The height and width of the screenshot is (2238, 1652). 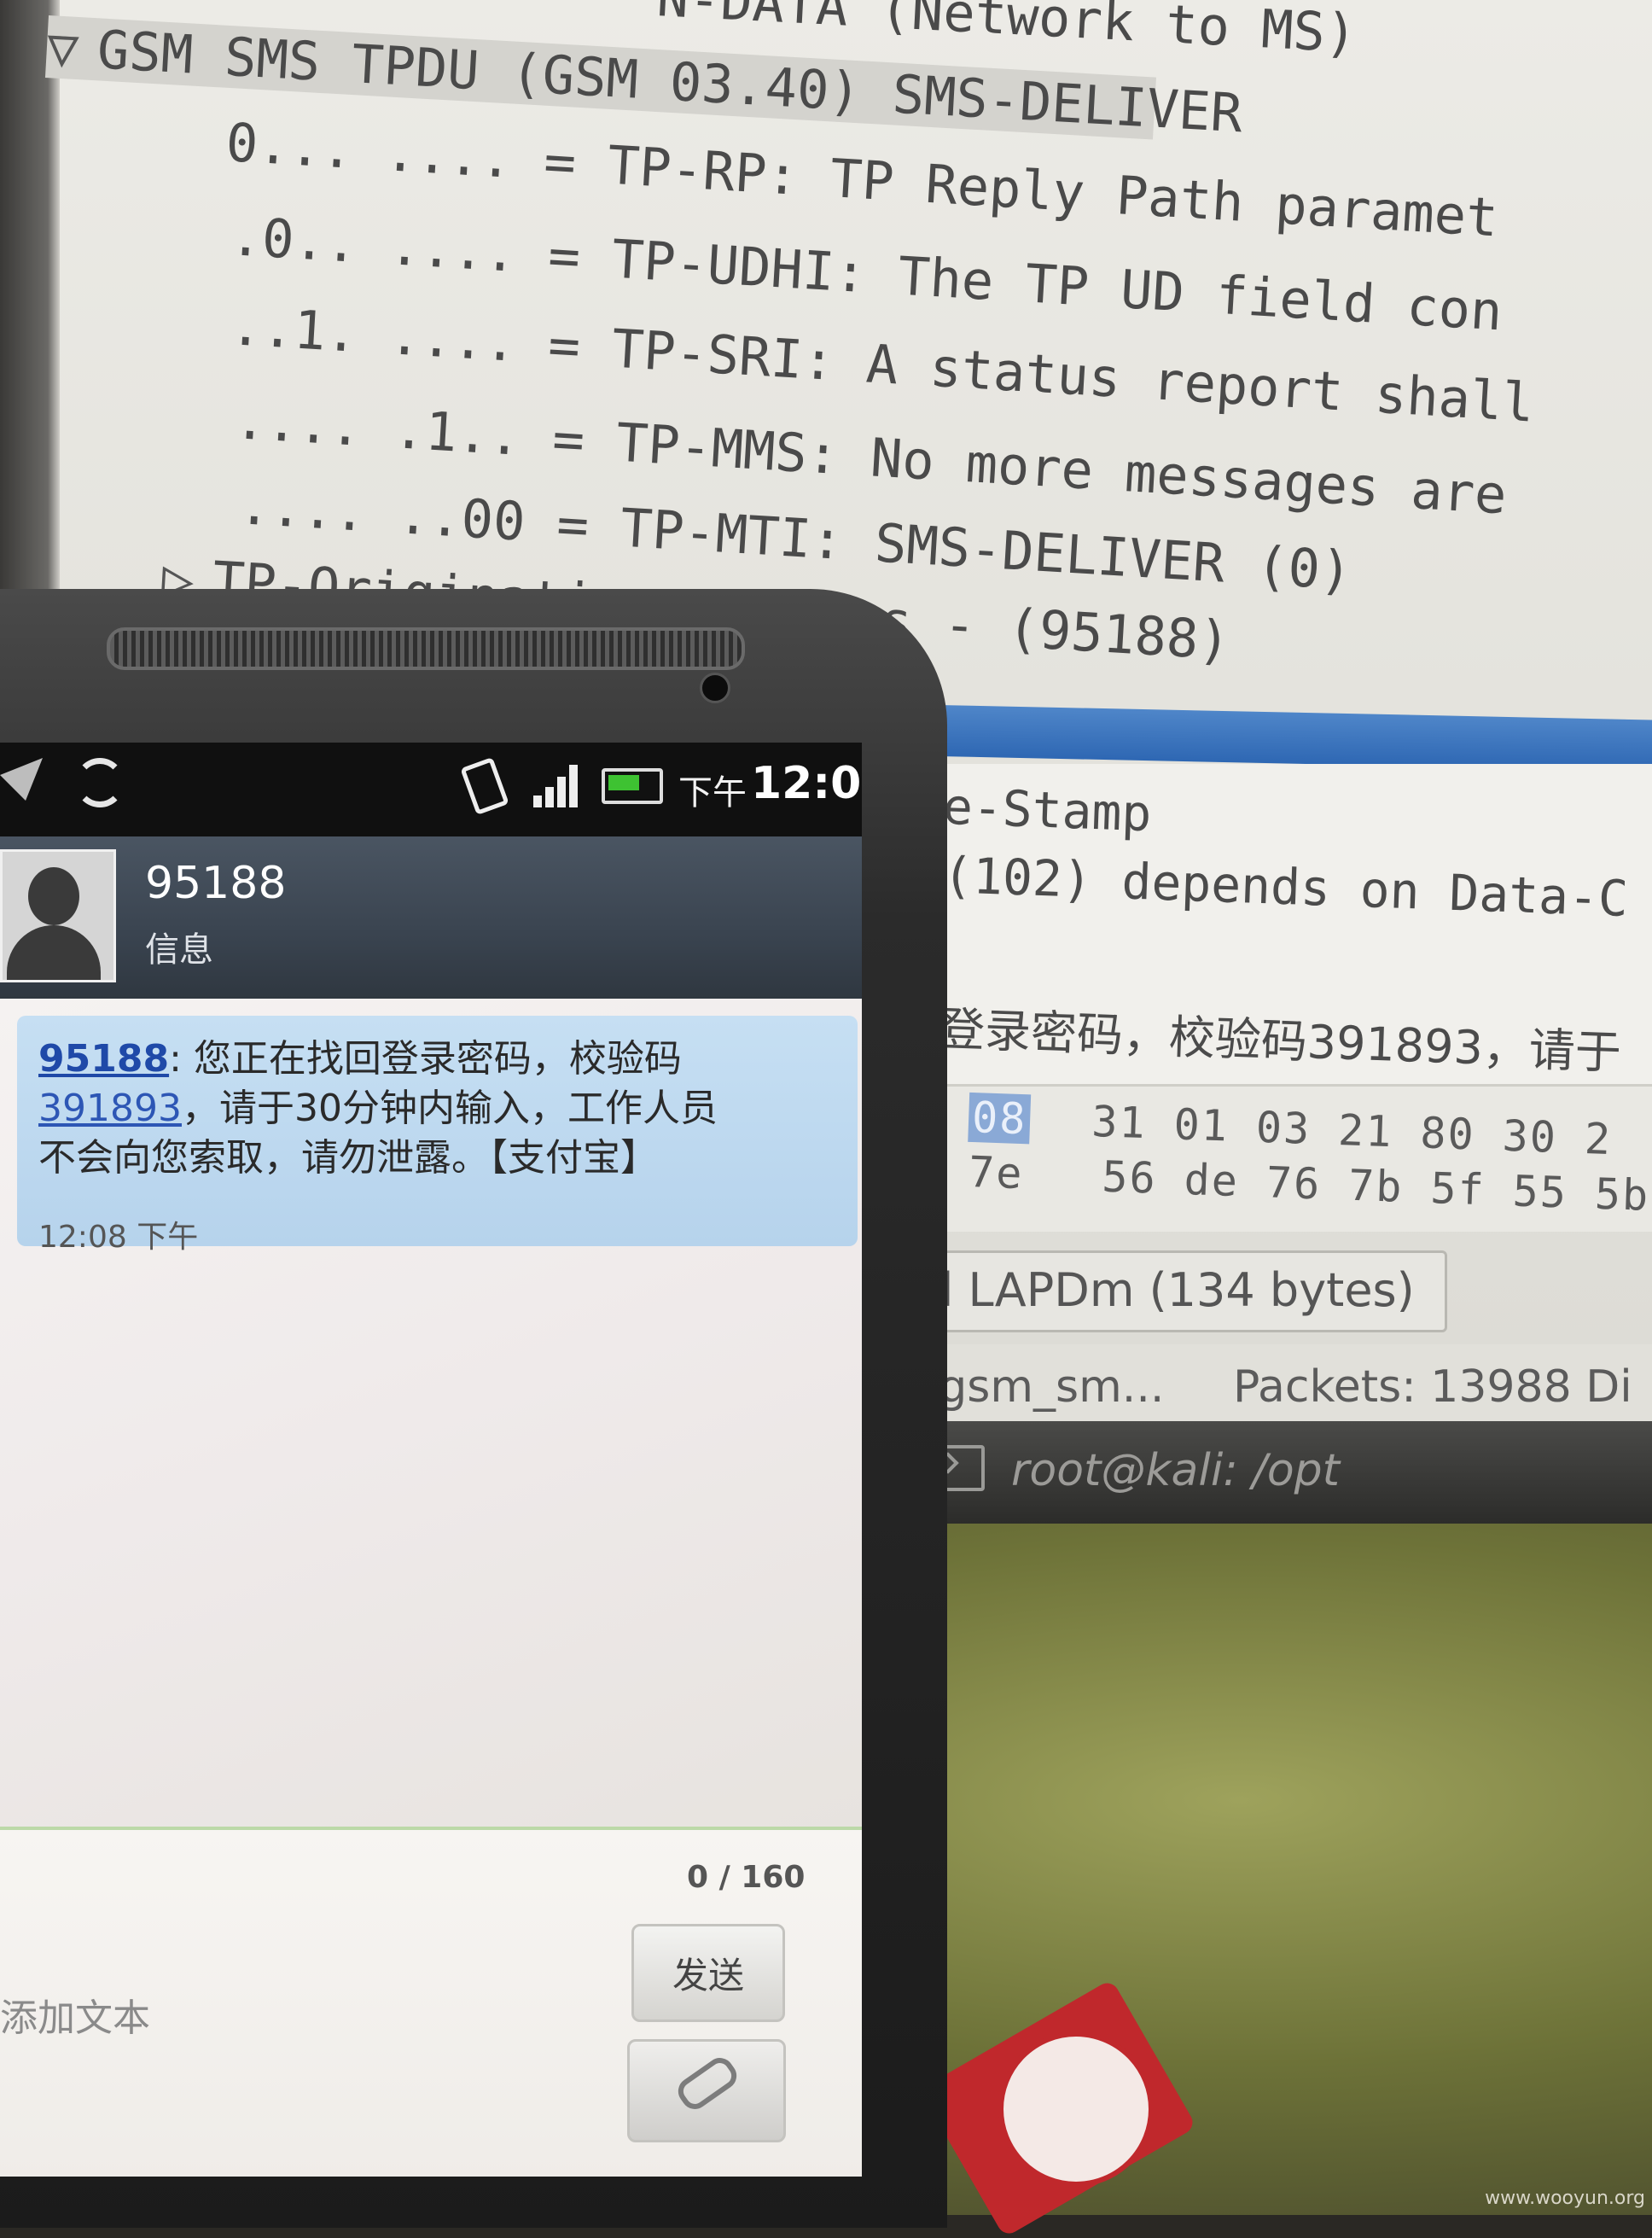 What do you see at coordinates (307, 2012) in the screenshot?
I see `message-input` at bounding box center [307, 2012].